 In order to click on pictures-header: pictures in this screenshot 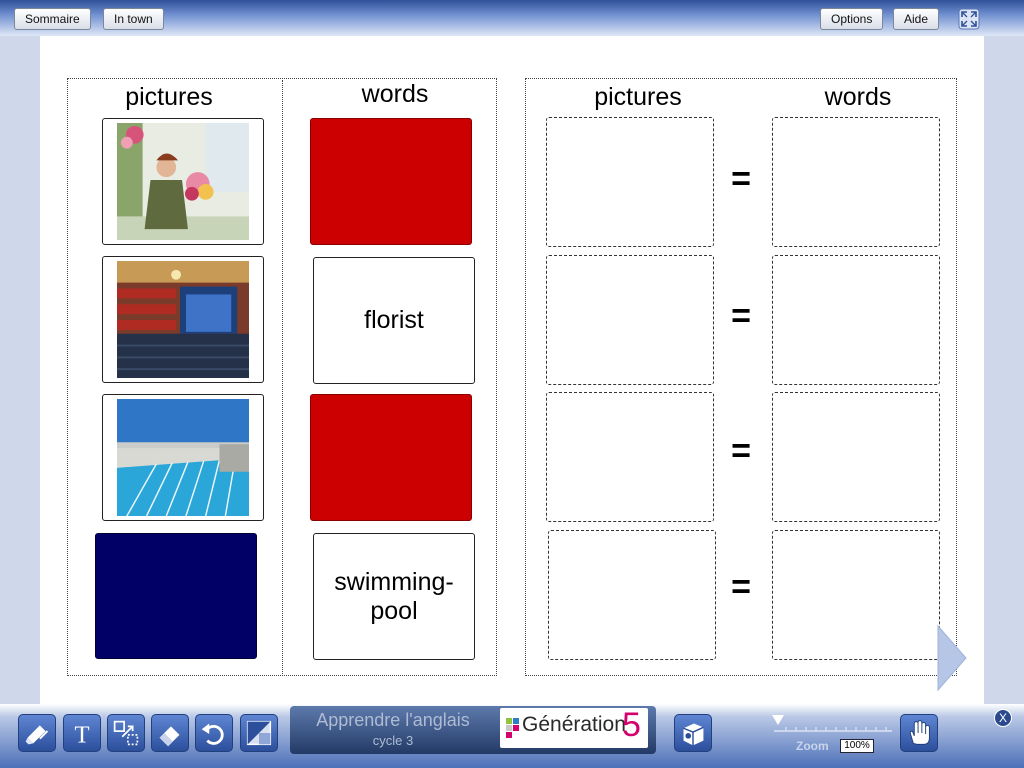, I will do `click(169, 97)`.